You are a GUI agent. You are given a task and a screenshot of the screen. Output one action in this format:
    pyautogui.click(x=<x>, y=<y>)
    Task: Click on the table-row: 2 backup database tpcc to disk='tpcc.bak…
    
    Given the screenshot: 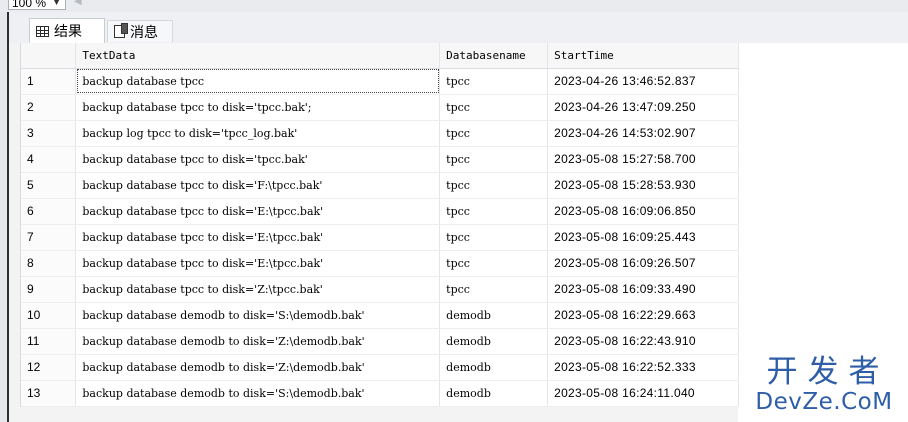 What is the action you would take?
    pyautogui.click(x=380, y=107)
    